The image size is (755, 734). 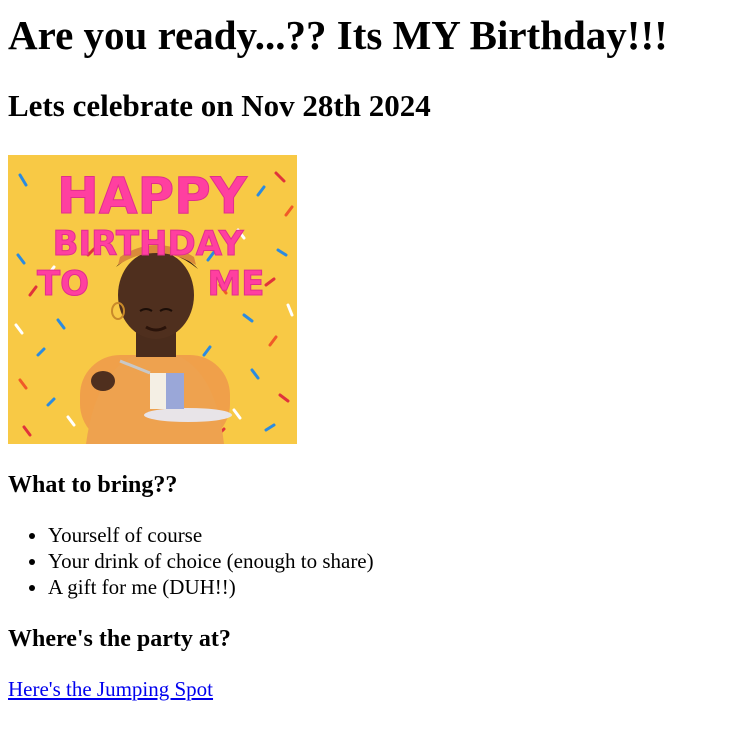 I want to click on gif-text-to: TO, so click(x=63, y=284).